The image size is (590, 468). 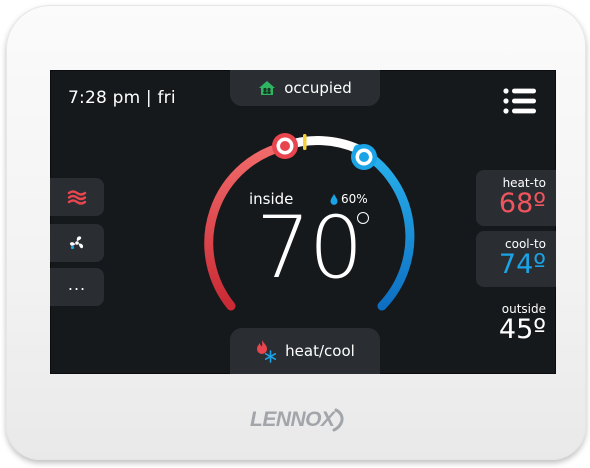 What do you see at coordinates (318, 88) in the screenshot?
I see `occupancy-label: occupied` at bounding box center [318, 88].